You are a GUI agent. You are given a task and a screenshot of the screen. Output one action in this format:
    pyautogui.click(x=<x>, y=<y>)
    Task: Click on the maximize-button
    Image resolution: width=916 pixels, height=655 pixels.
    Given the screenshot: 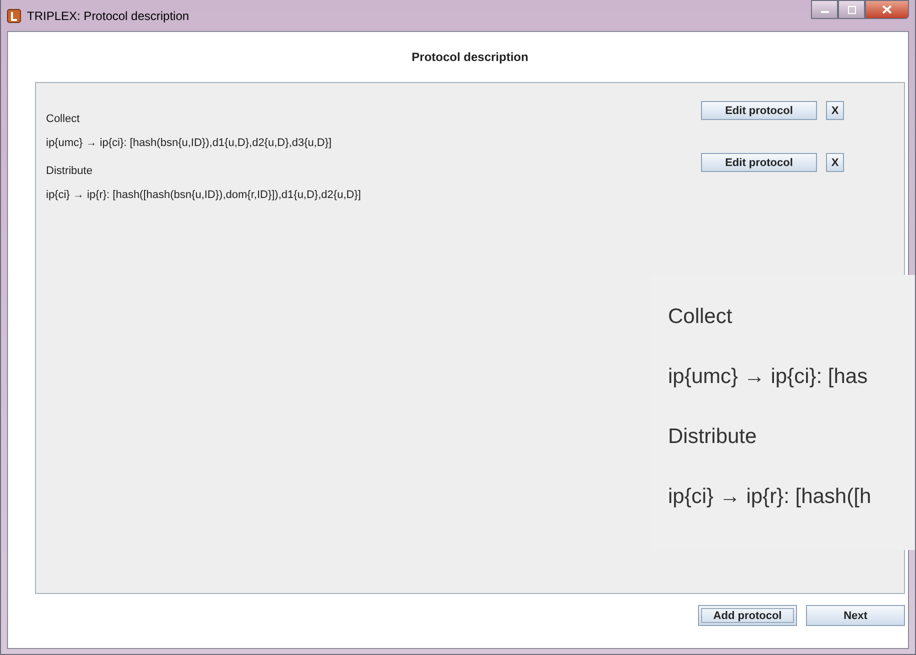 What is the action you would take?
    pyautogui.click(x=851, y=9)
    